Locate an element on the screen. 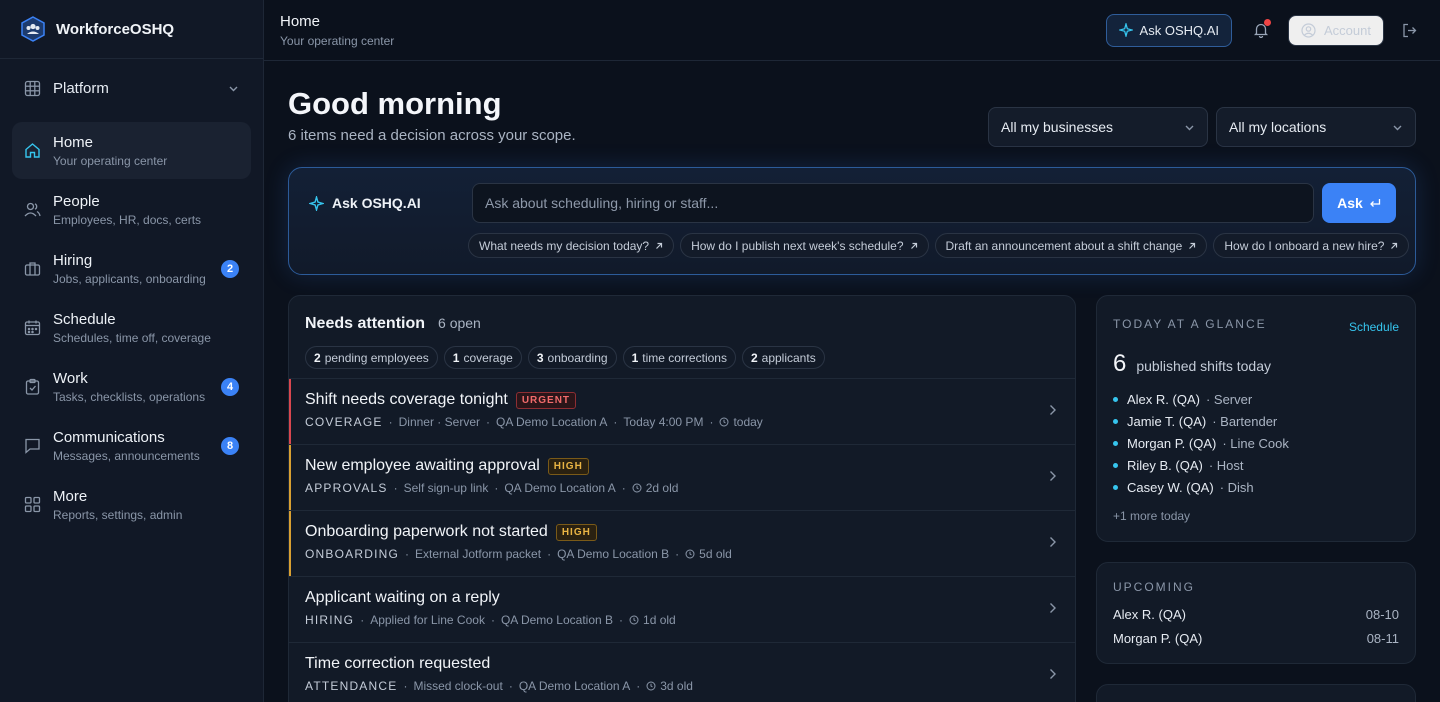  ask-ai-input is located at coordinates (893, 203).